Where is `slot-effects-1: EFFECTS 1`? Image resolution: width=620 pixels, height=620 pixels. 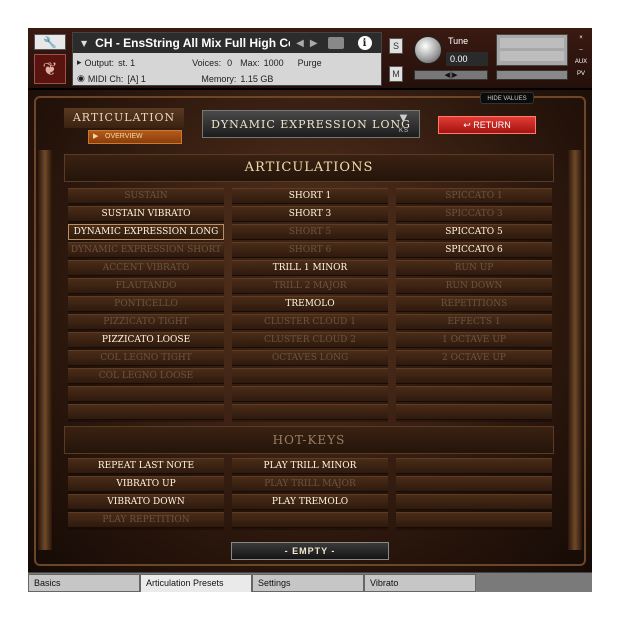
slot-effects-1: EFFECTS 1 is located at coordinates (474, 322).